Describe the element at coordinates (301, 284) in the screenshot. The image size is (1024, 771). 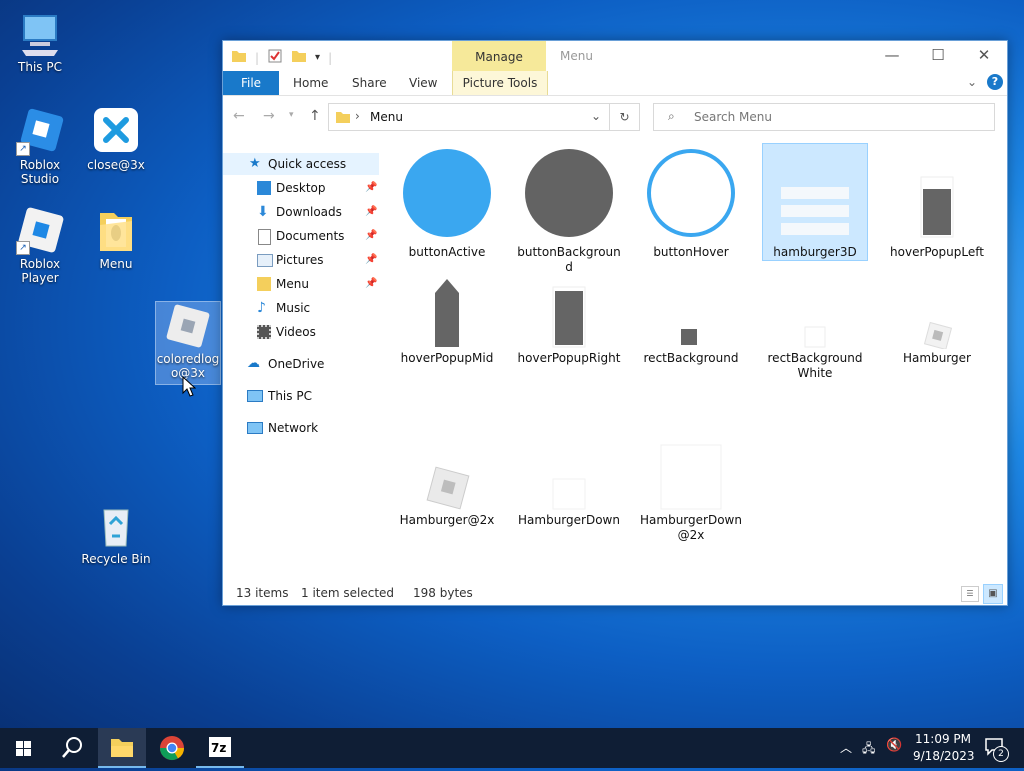
I see `nav-item-menu: Menu 📌` at that location.